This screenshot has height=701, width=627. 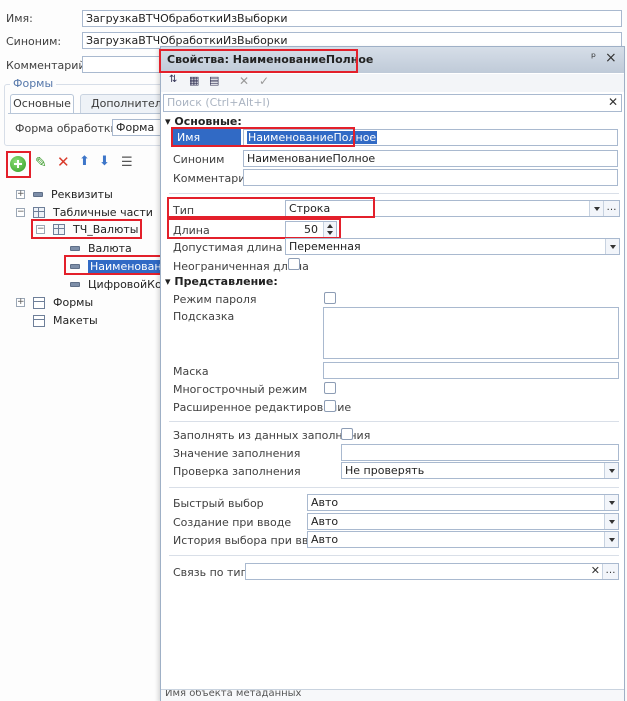 What do you see at coordinates (294, 264) in the screenshot?
I see `unlimited-length-checkbox` at bounding box center [294, 264].